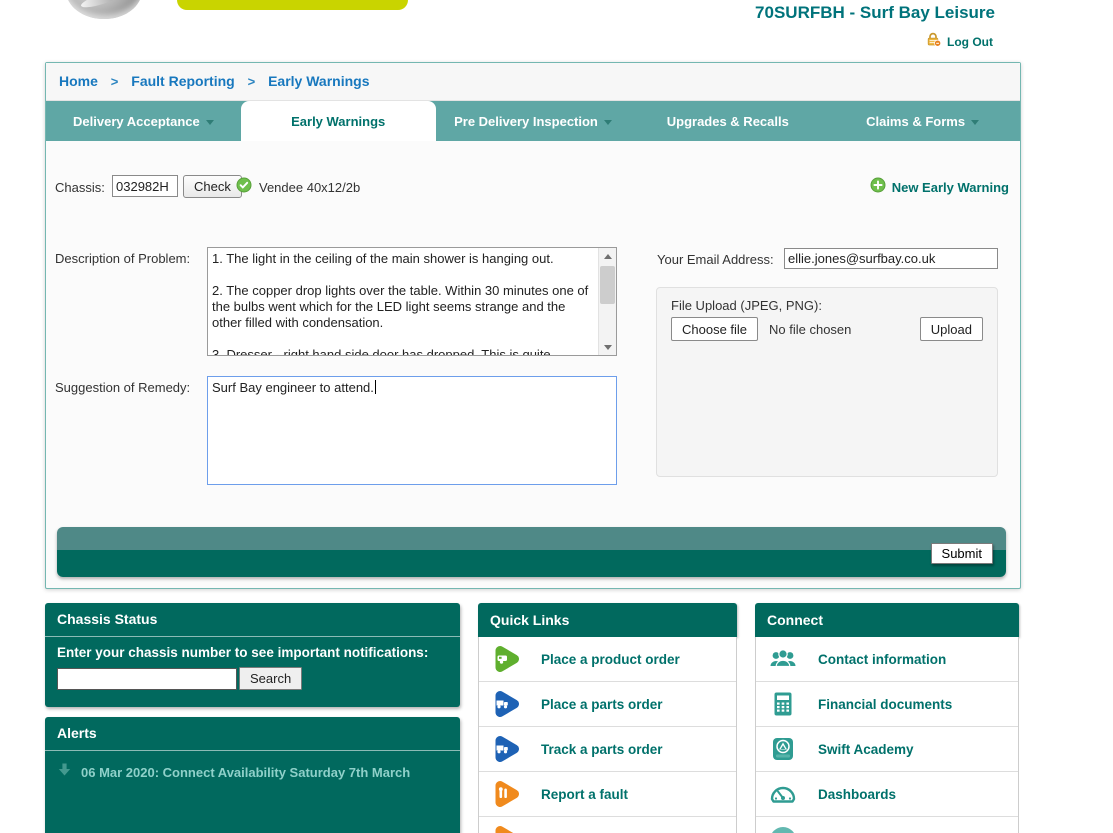 Image resolution: width=1113 pixels, height=833 pixels. Describe the element at coordinates (933, 41) in the screenshot. I see `padlock-icon` at that location.